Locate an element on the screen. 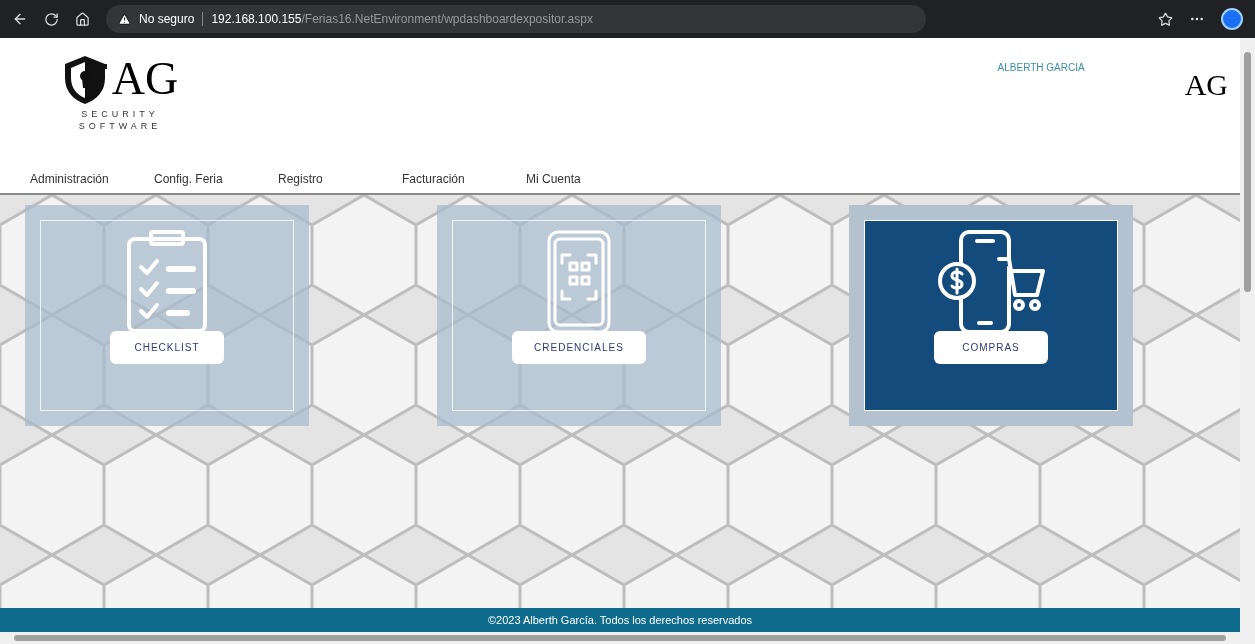 This screenshot has width=1255, height=644. small-logo: AG is located at coordinates (1206, 85).